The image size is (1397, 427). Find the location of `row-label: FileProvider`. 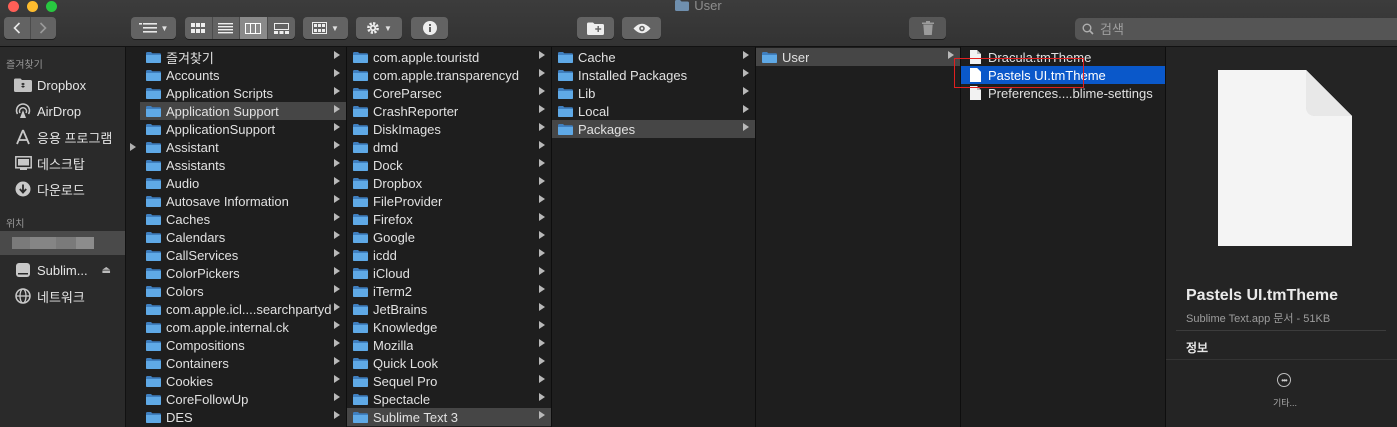

row-label: FileProvider is located at coordinates (408, 201).